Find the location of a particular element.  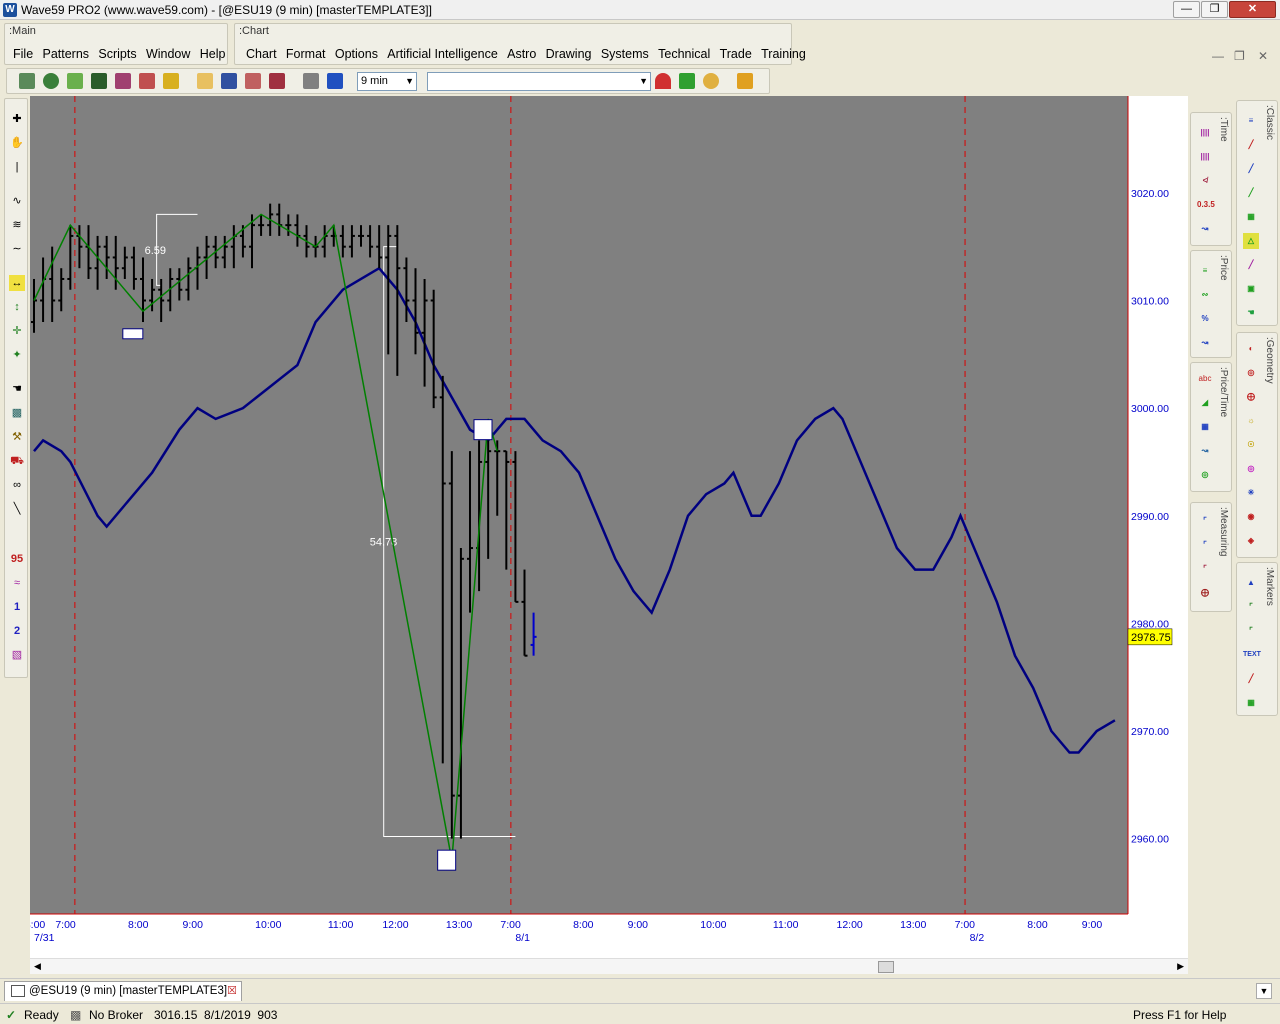

abc-label-icon: abc is located at coordinates (1205, 379).